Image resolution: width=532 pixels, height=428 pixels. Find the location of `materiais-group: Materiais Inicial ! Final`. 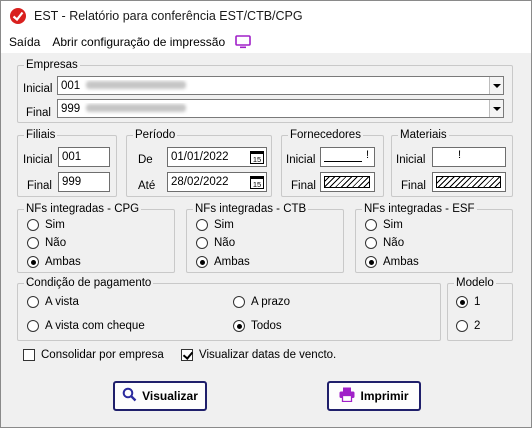

materiais-group: Materiais Inicial ! Final is located at coordinates (452, 162).